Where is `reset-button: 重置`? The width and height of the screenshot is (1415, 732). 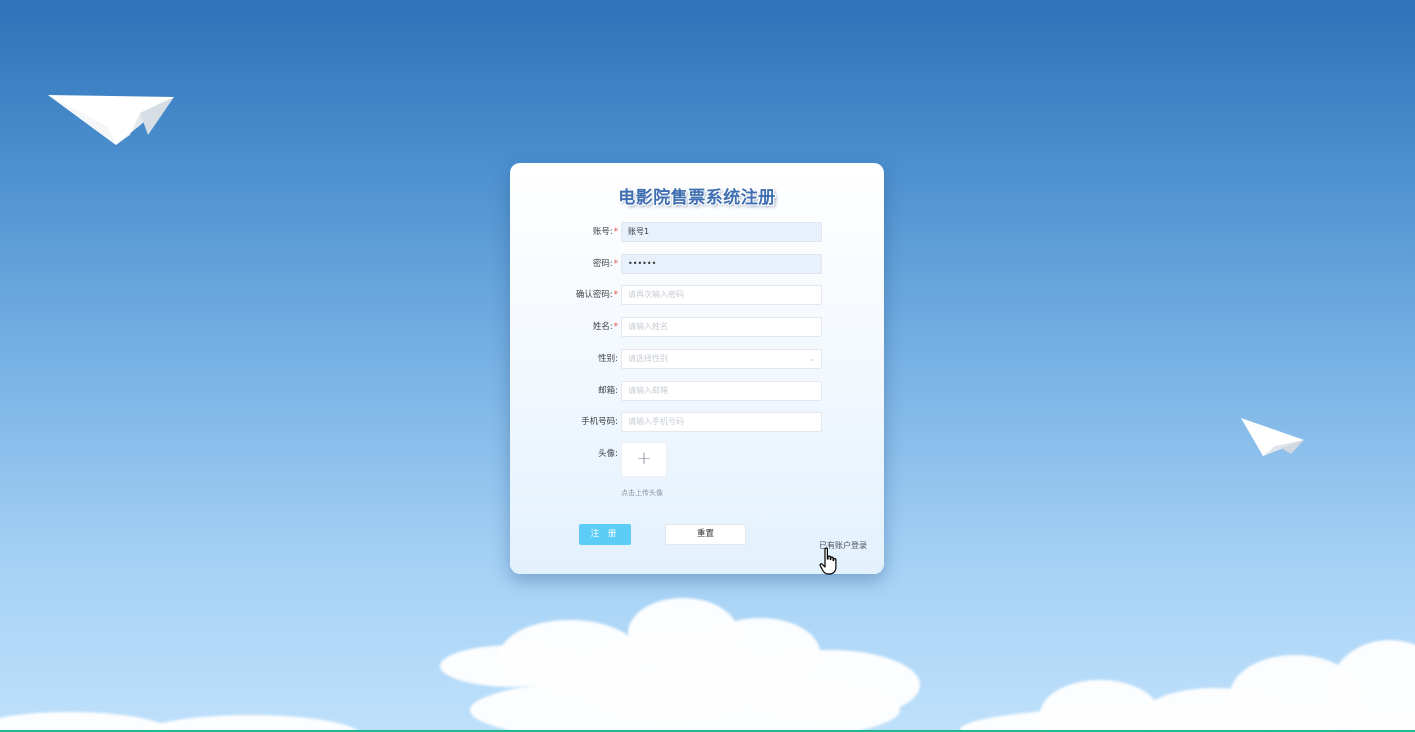 reset-button: 重置 is located at coordinates (705, 534).